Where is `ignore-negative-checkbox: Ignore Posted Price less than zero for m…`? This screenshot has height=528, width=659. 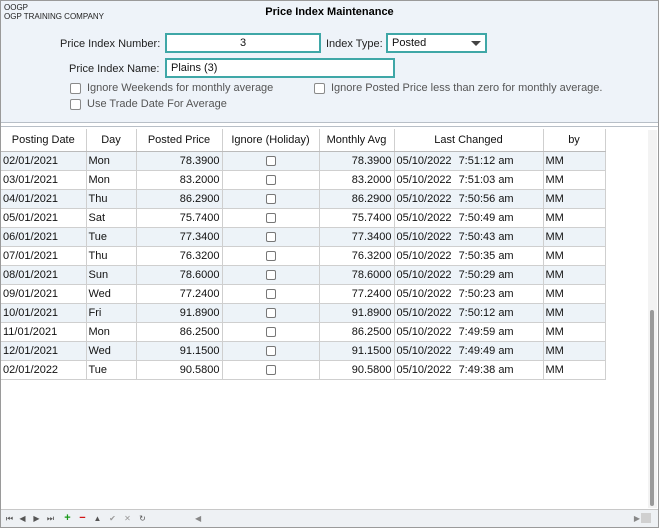 ignore-negative-checkbox: Ignore Posted Price less than zero for m… is located at coordinates (458, 88).